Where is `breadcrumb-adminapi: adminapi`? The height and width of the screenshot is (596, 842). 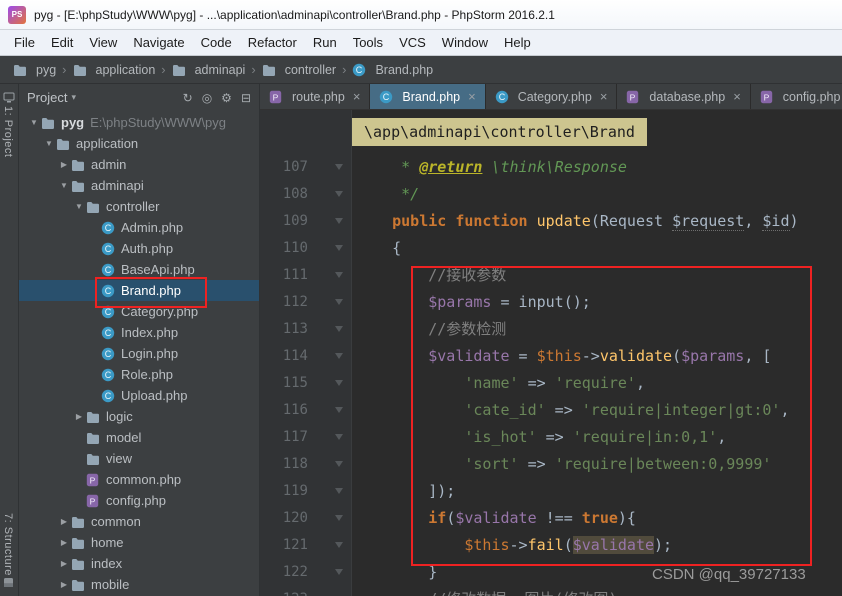 breadcrumb-adminapi: adminapi is located at coordinates (209, 70).